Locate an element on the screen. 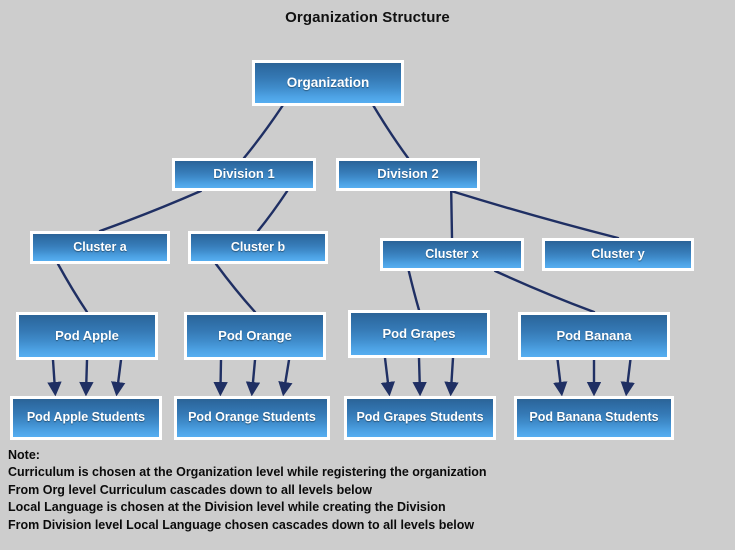 The image size is (735, 550). node-division-2: Division 2 is located at coordinates (408, 174).